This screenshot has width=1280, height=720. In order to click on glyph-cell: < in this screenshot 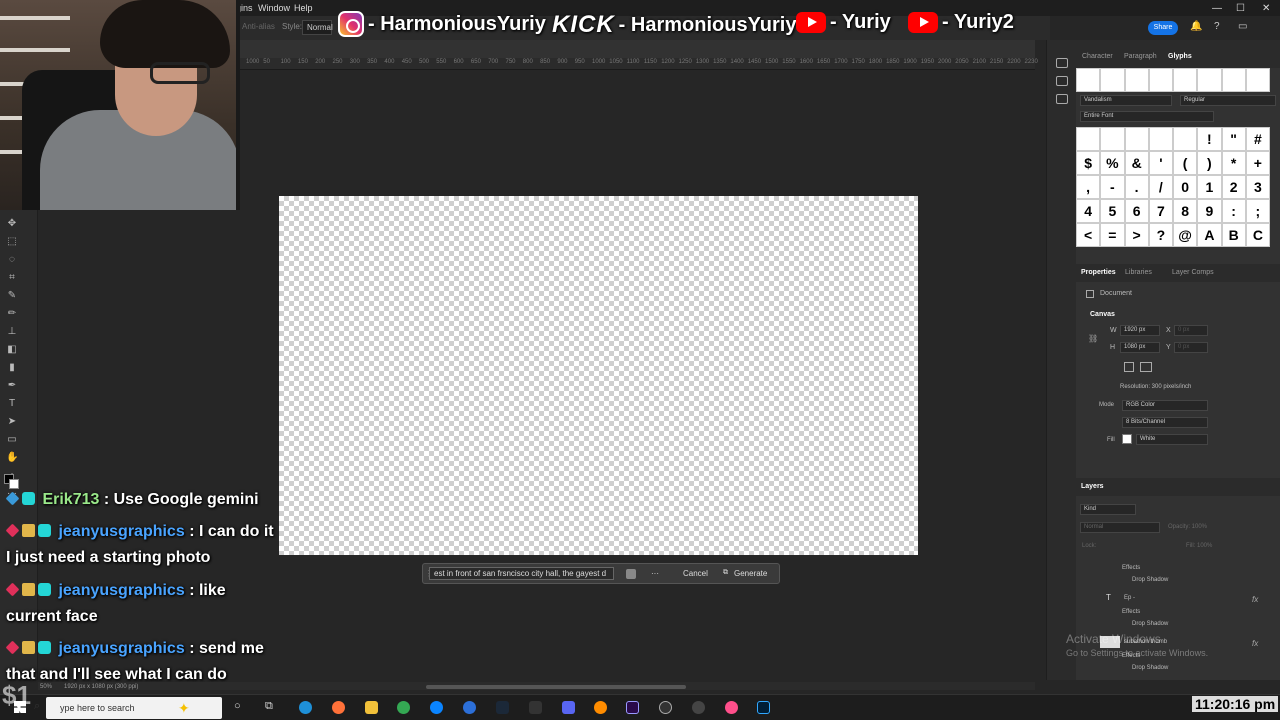, I will do `click(1088, 235)`.